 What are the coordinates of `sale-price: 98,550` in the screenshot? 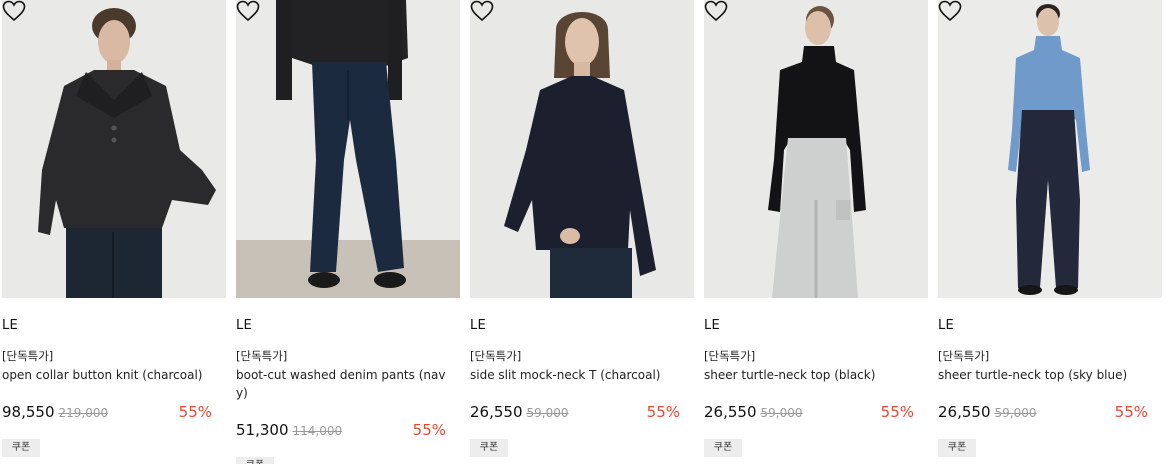 It's located at (28, 412).